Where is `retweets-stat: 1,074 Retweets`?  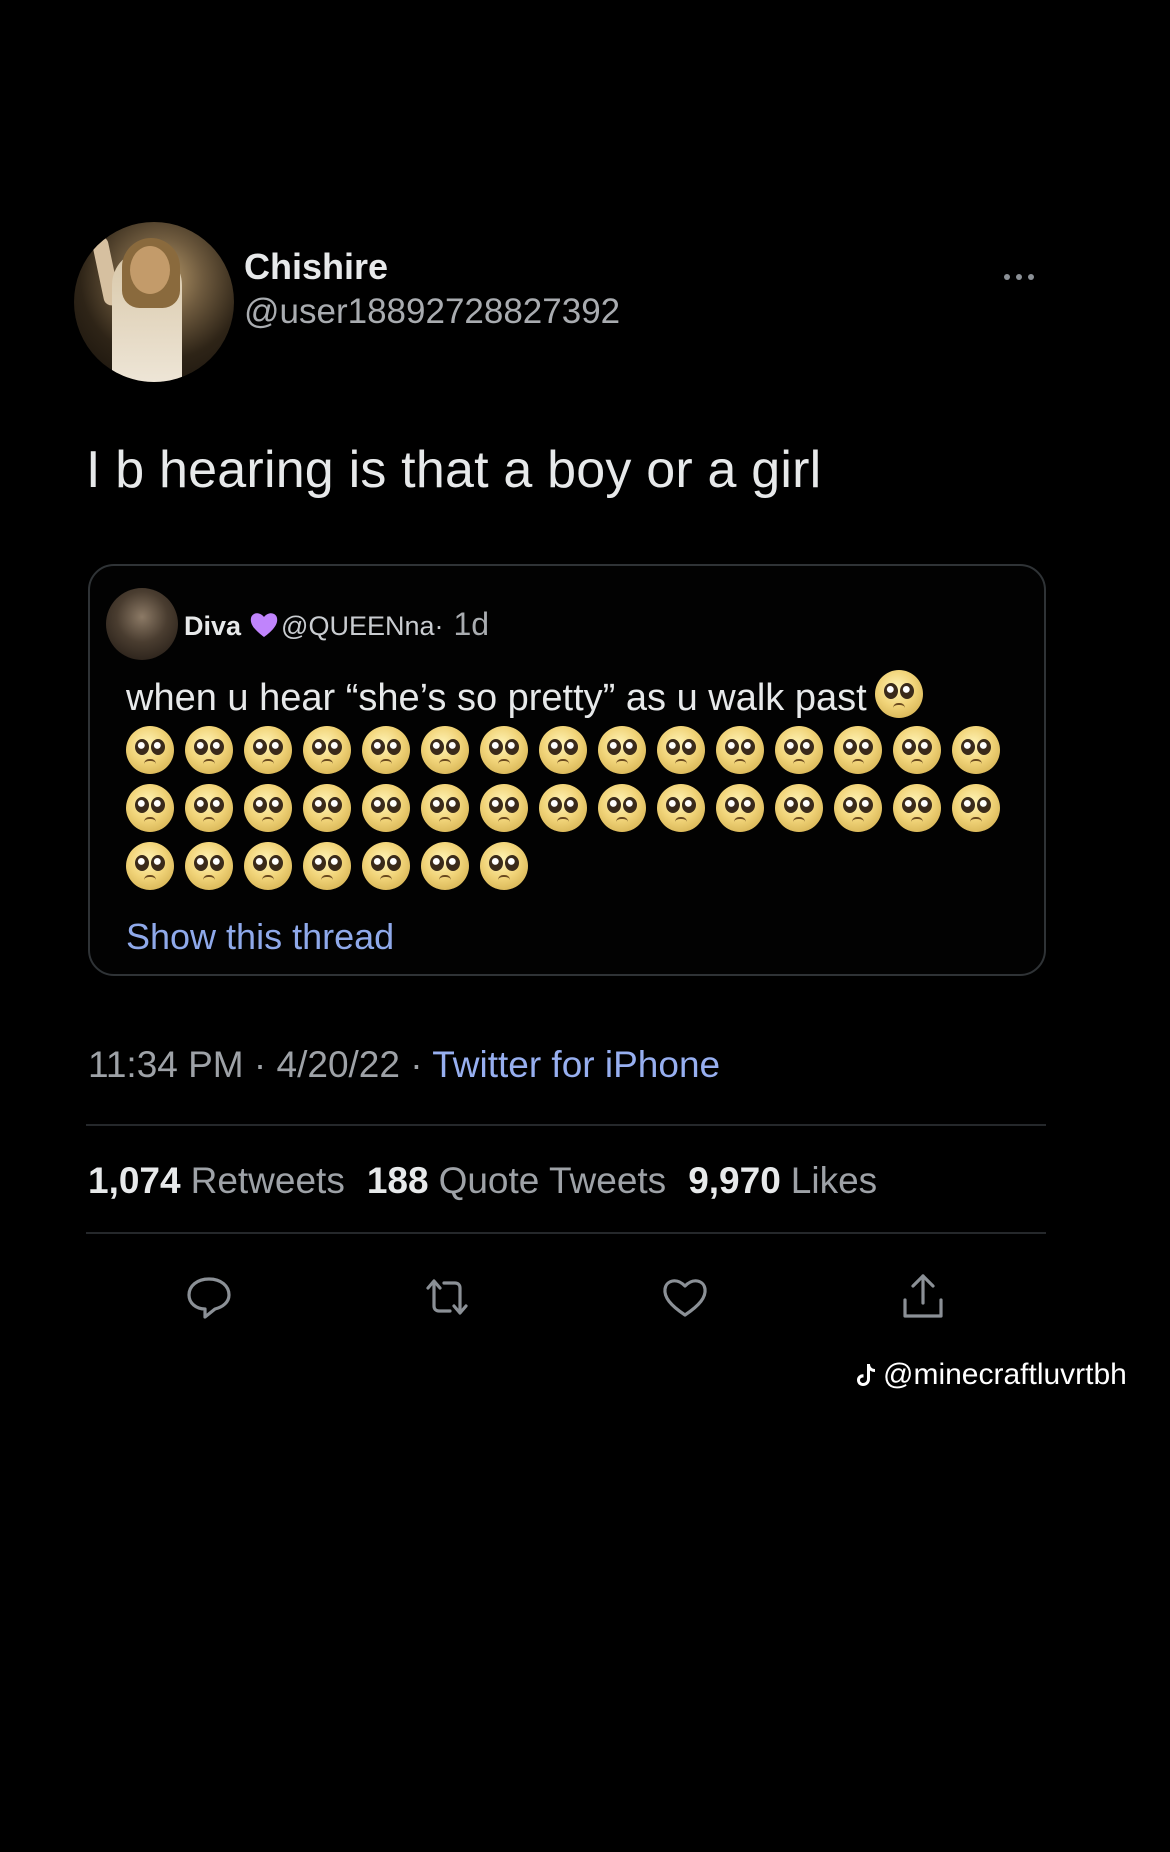 retweets-stat: 1,074 Retweets is located at coordinates (216, 1181).